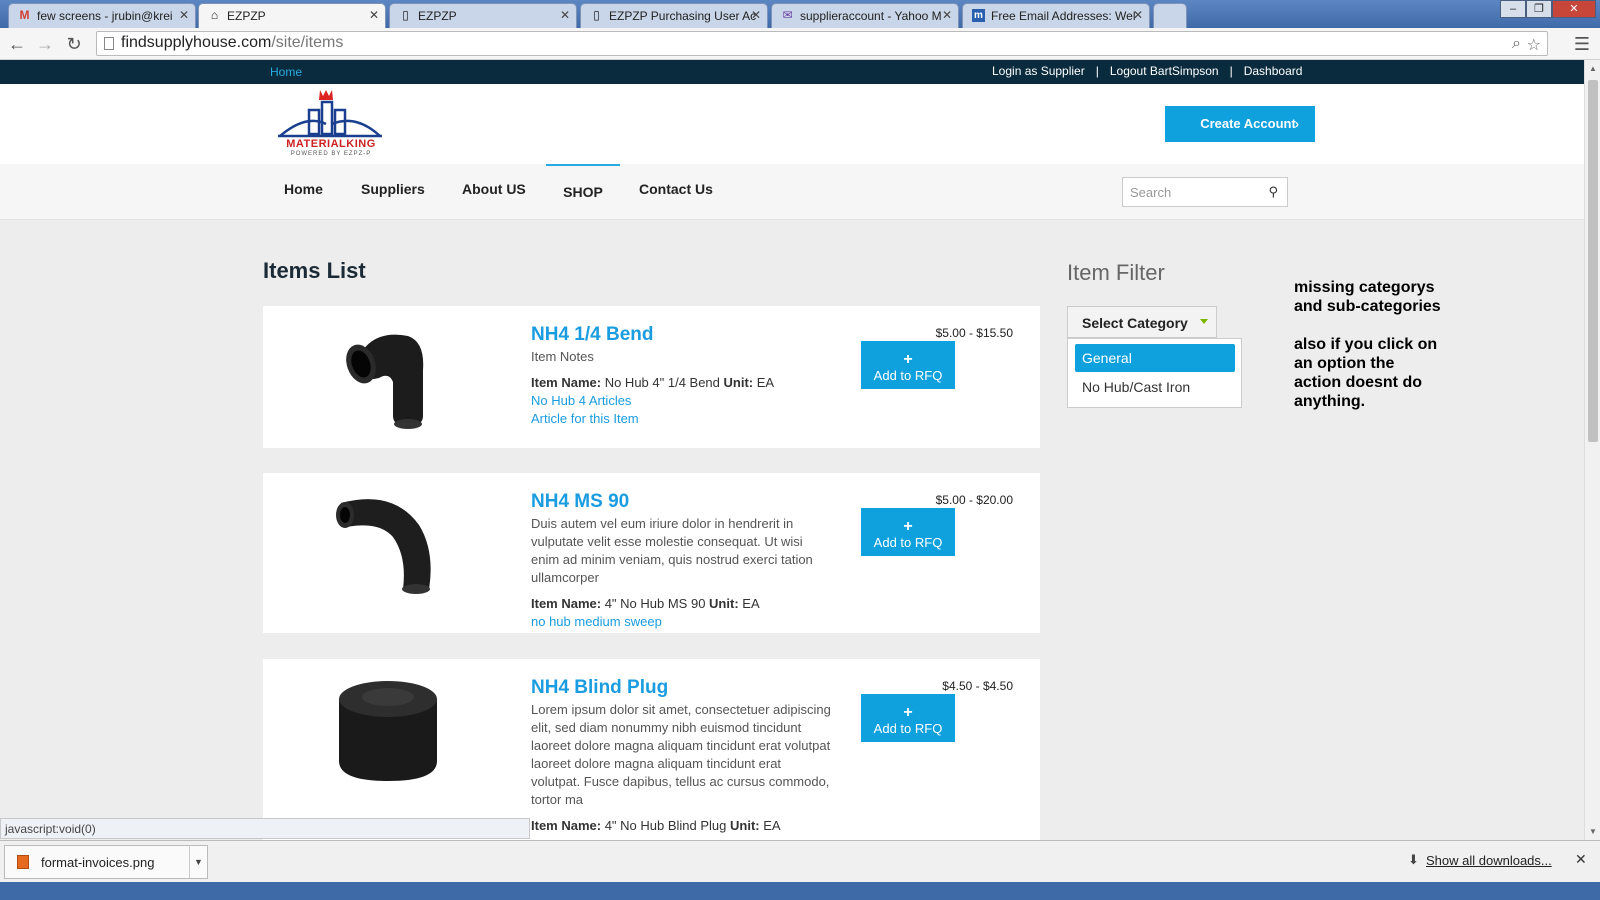  What do you see at coordinates (681, 502) in the screenshot?
I see `item-title: NH4 MS 90` at bounding box center [681, 502].